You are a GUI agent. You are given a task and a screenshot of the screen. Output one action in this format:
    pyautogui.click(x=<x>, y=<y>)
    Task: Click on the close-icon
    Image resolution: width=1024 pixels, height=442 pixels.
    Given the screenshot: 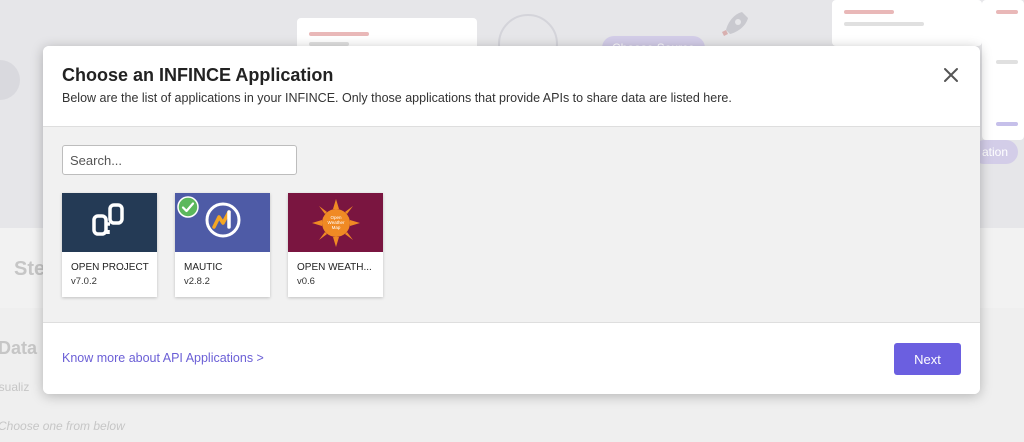 What is the action you would take?
    pyautogui.click(x=951, y=75)
    